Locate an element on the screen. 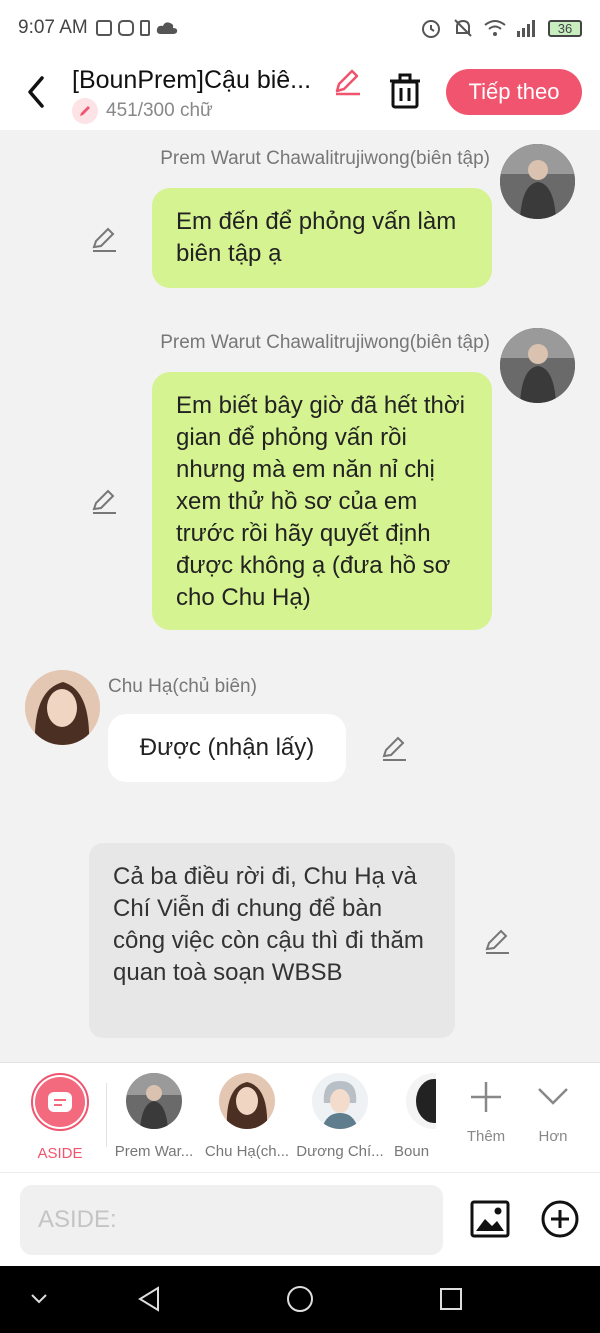  next-button: Tiếp theo is located at coordinates (514, 92).